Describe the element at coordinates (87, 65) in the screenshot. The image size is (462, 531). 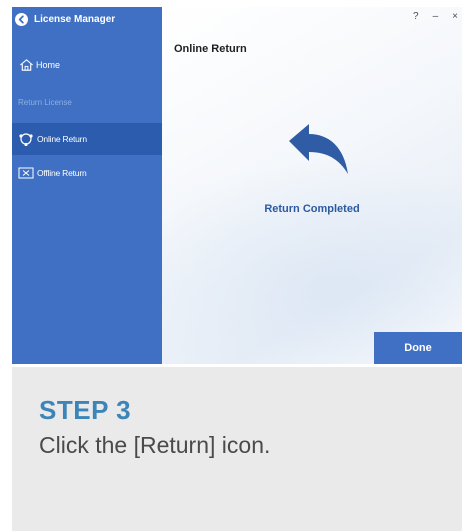
I see `sidebar-item-home: Home` at that location.